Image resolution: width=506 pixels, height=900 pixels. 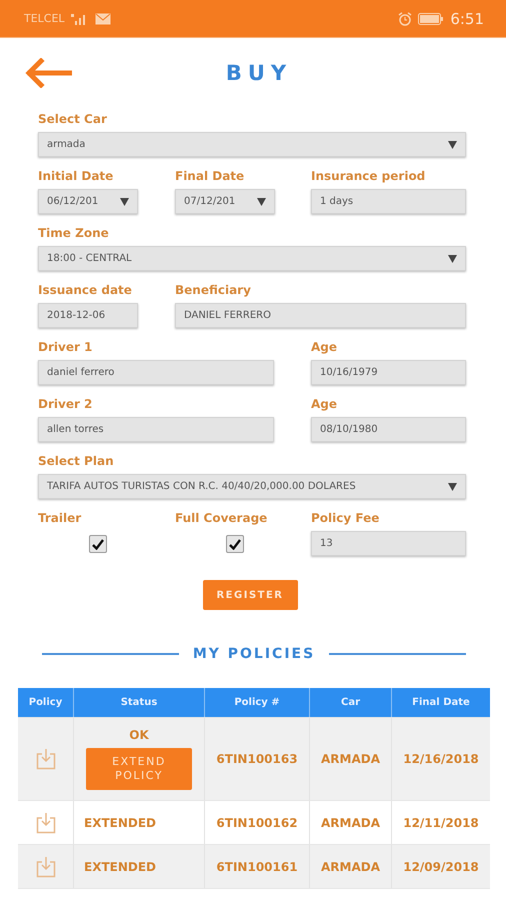 I want to click on dropdown-field: armada, so click(x=252, y=144).